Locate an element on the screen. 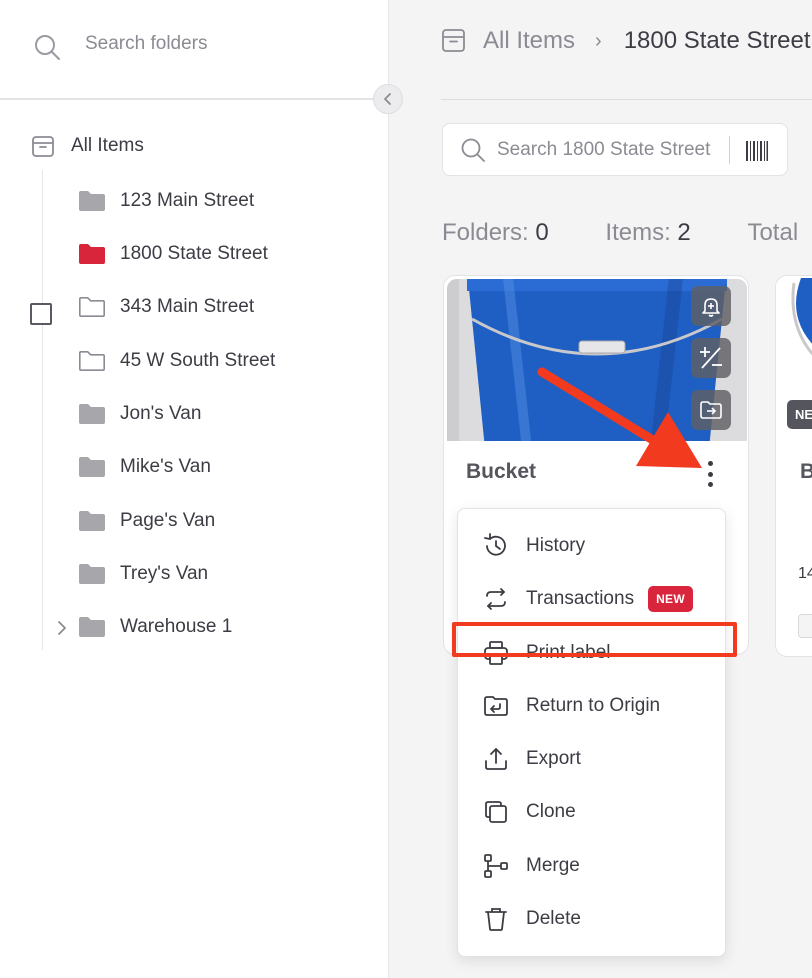 The image size is (812, 978). return-origin-icon is located at coordinates (496, 706).